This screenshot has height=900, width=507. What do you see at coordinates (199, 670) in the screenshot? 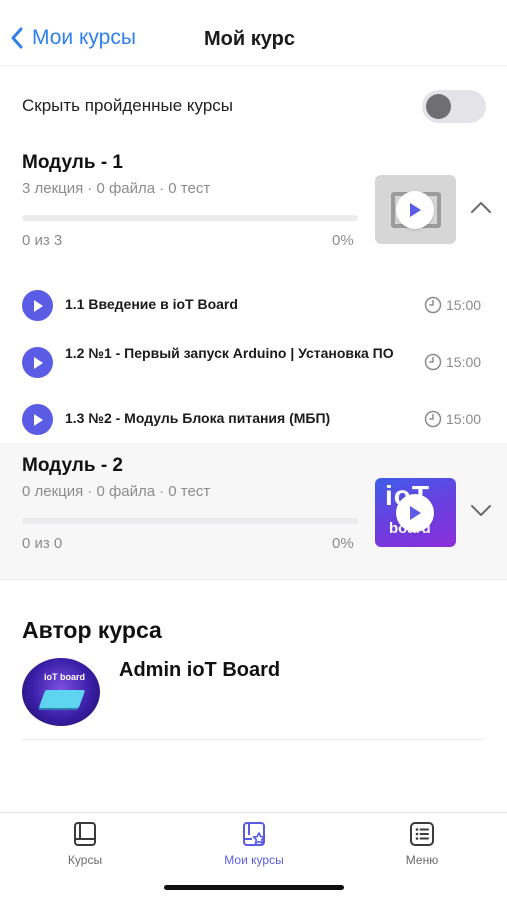
I see `author-name: Admin ioT Board` at bounding box center [199, 670].